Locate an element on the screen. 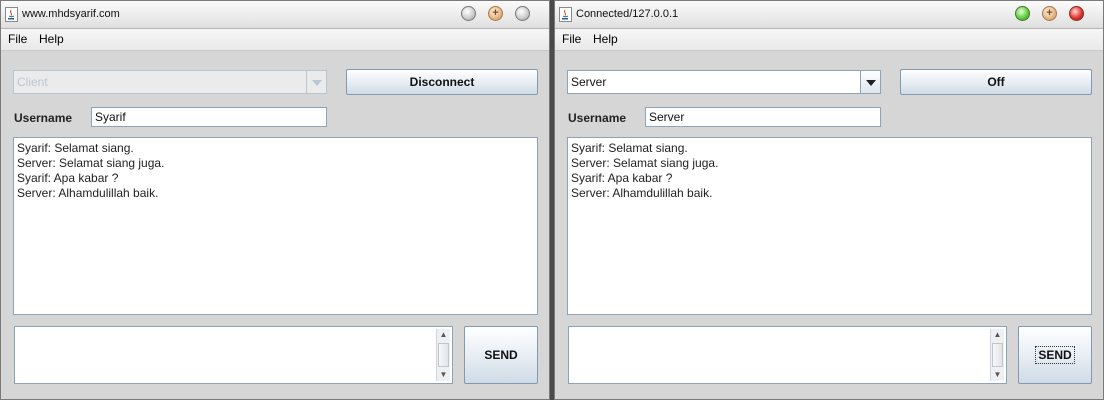 Image resolution: width=1104 pixels, height=400 pixels. window-title: www.mhdsyarif.com is located at coordinates (71, 14).